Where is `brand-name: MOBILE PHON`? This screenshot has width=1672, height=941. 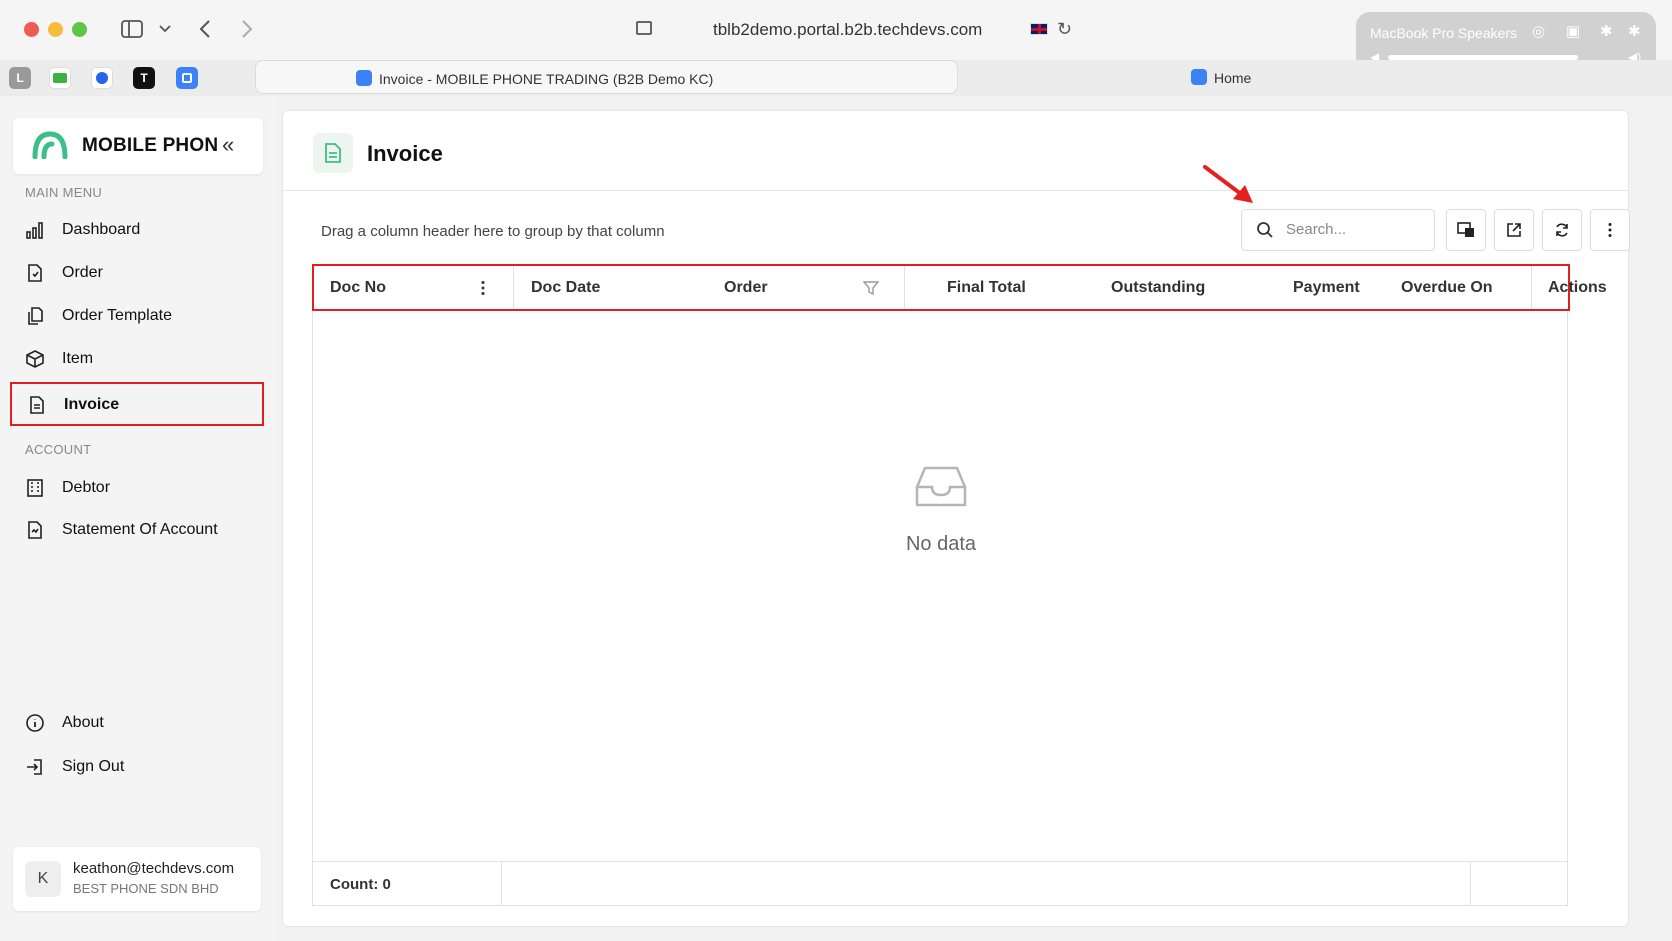 brand-name: MOBILE PHON is located at coordinates (150, 145).